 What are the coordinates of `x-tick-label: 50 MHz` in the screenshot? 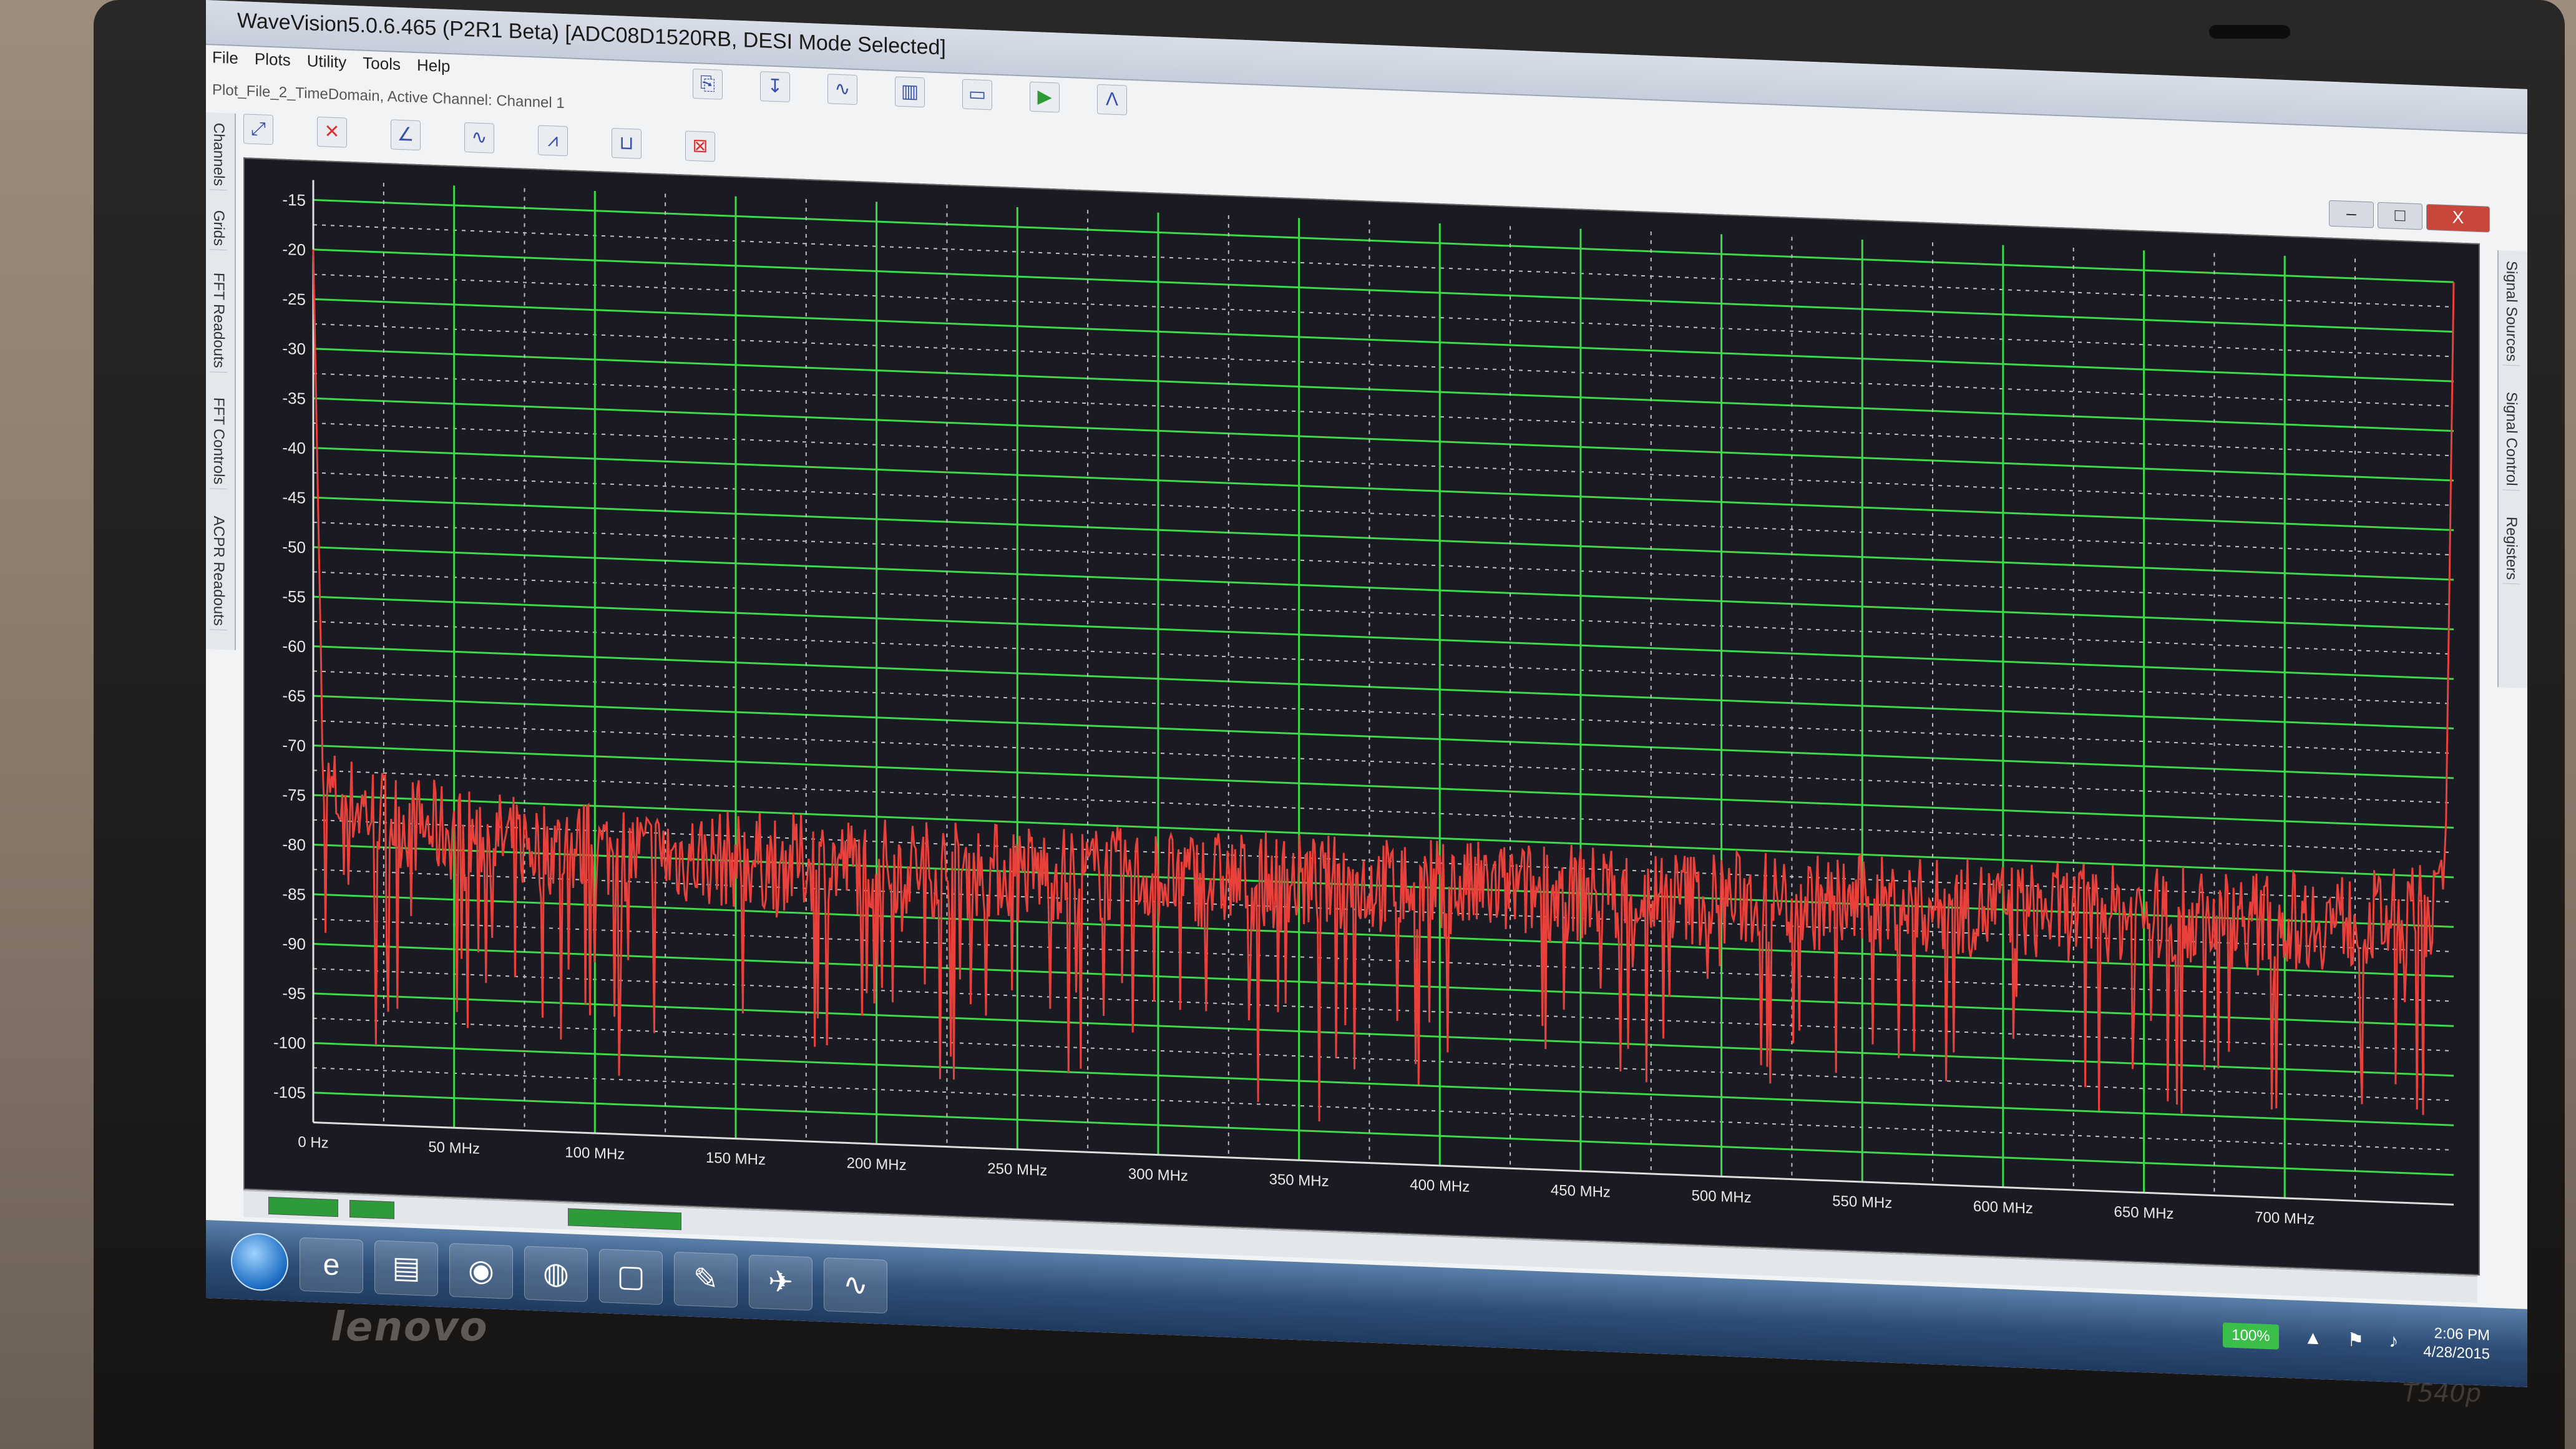 It's located at (454, 1148).